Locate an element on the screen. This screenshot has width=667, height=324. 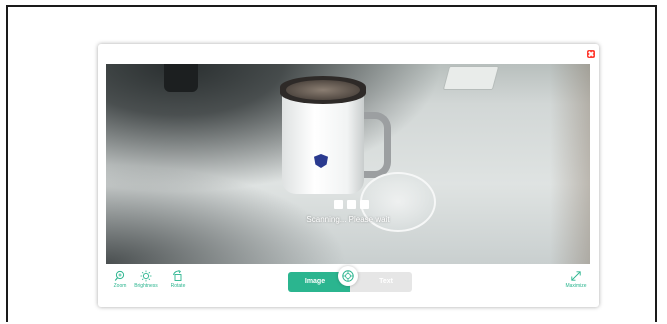
maximize-label: Maximize is located at coordinates (576, 286).